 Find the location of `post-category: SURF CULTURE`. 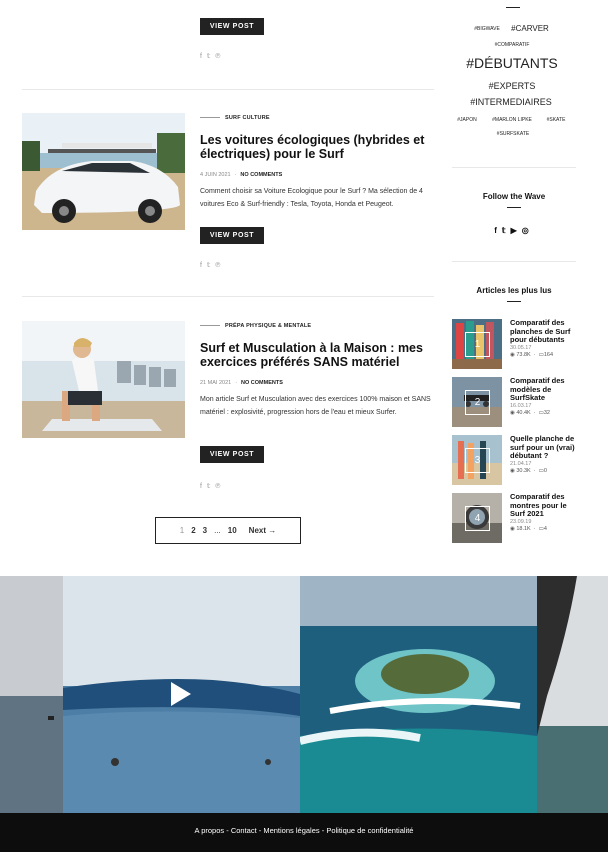

post-category: SURF CULTURE is located at coordinates (235, 118).